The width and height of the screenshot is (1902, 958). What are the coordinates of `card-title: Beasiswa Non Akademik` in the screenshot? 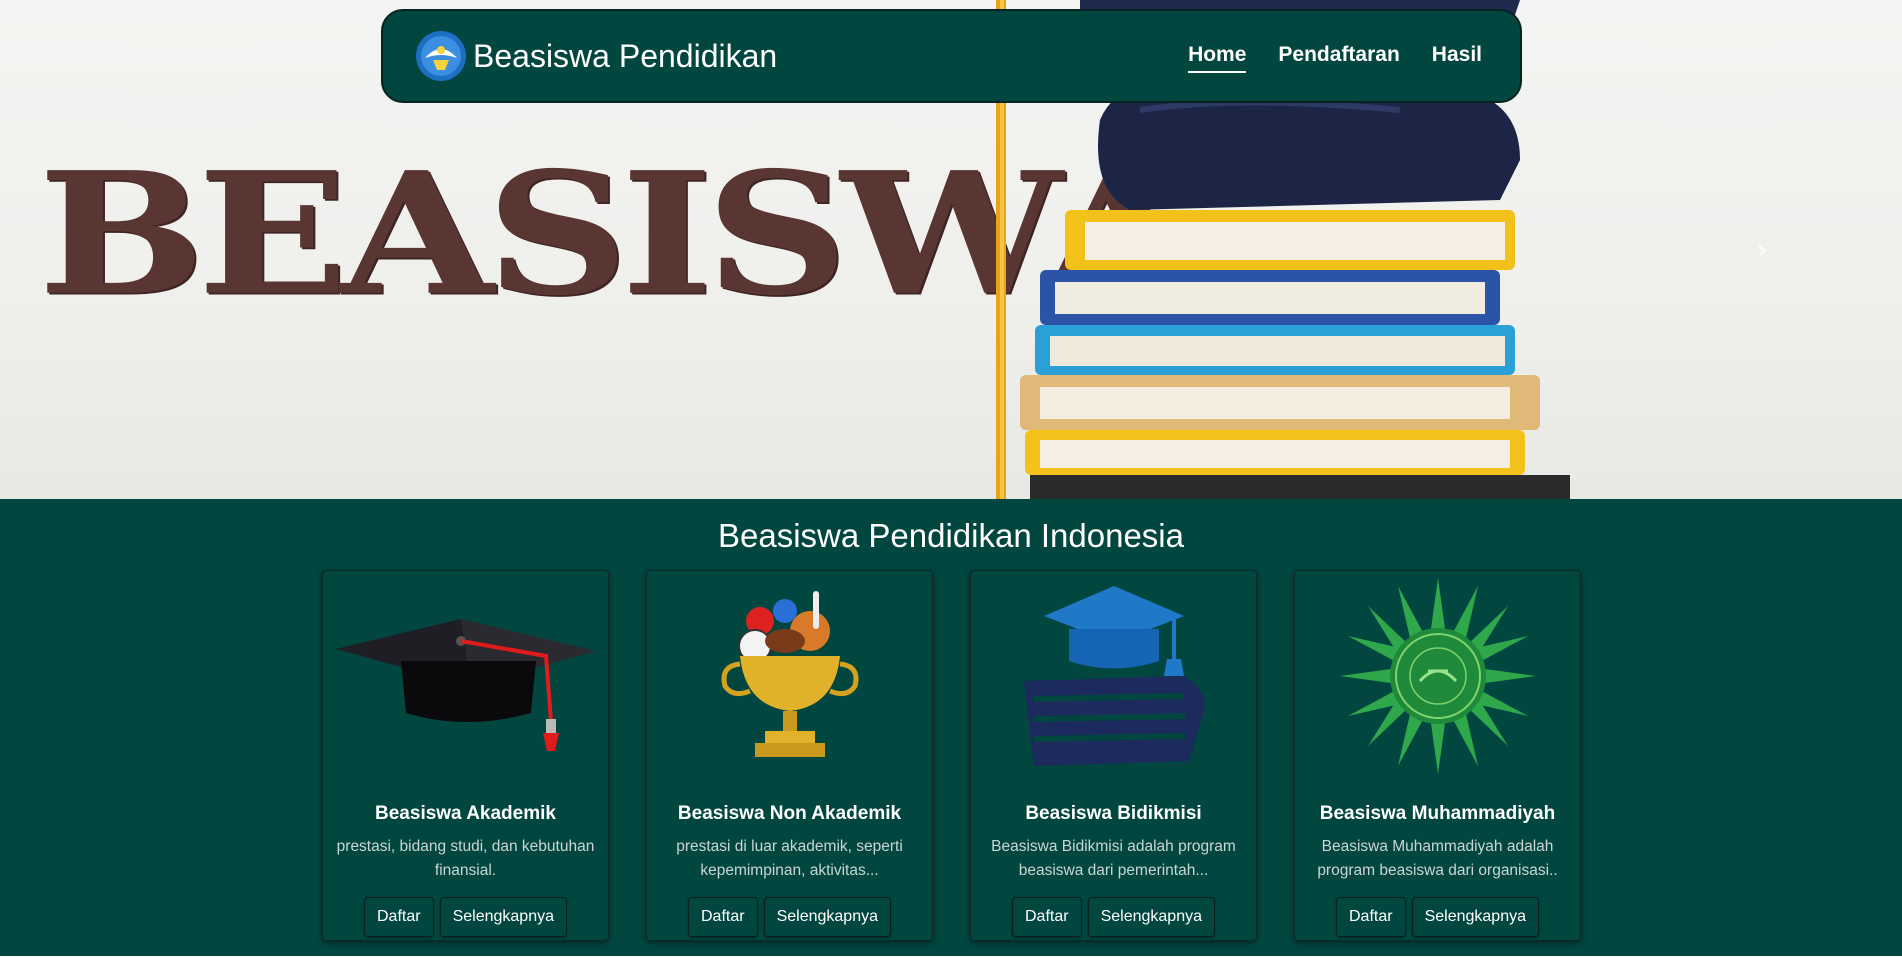 It's located at (789, 813).